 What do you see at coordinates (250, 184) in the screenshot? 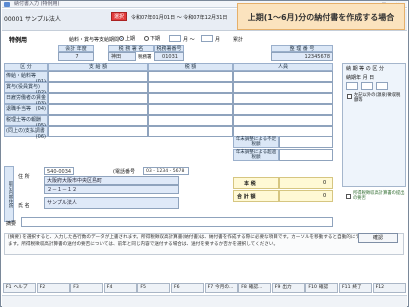
I see `honzei-label: 本 税` at bounding box center [250, 184].